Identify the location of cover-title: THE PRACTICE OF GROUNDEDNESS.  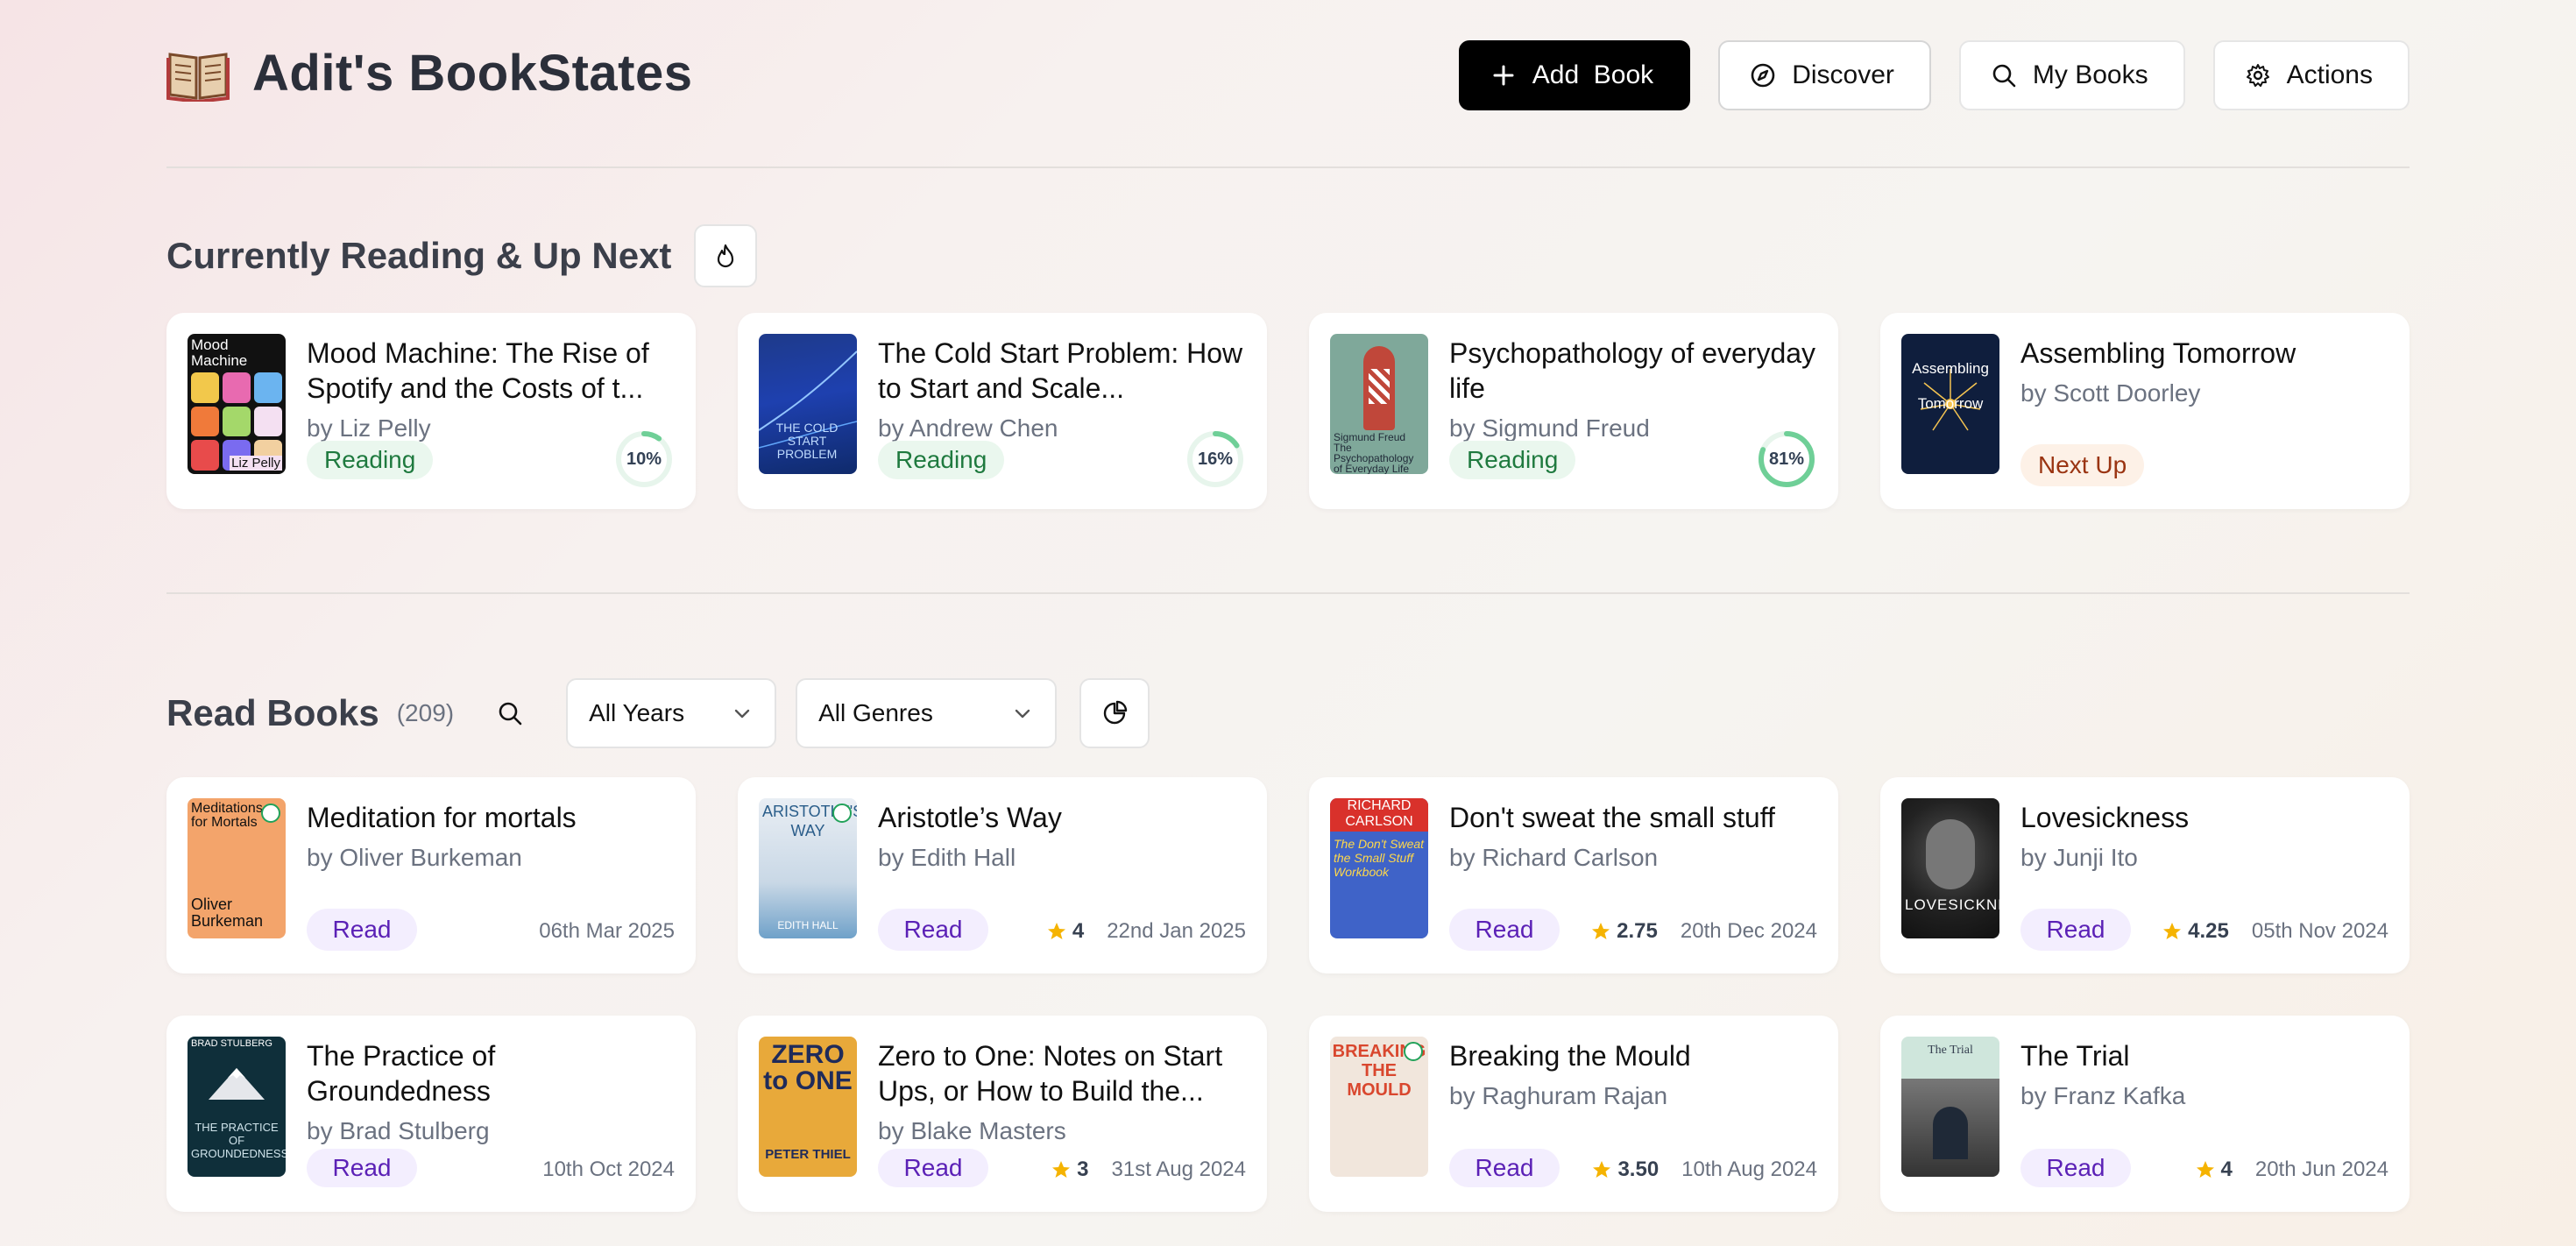
(238, 1140).